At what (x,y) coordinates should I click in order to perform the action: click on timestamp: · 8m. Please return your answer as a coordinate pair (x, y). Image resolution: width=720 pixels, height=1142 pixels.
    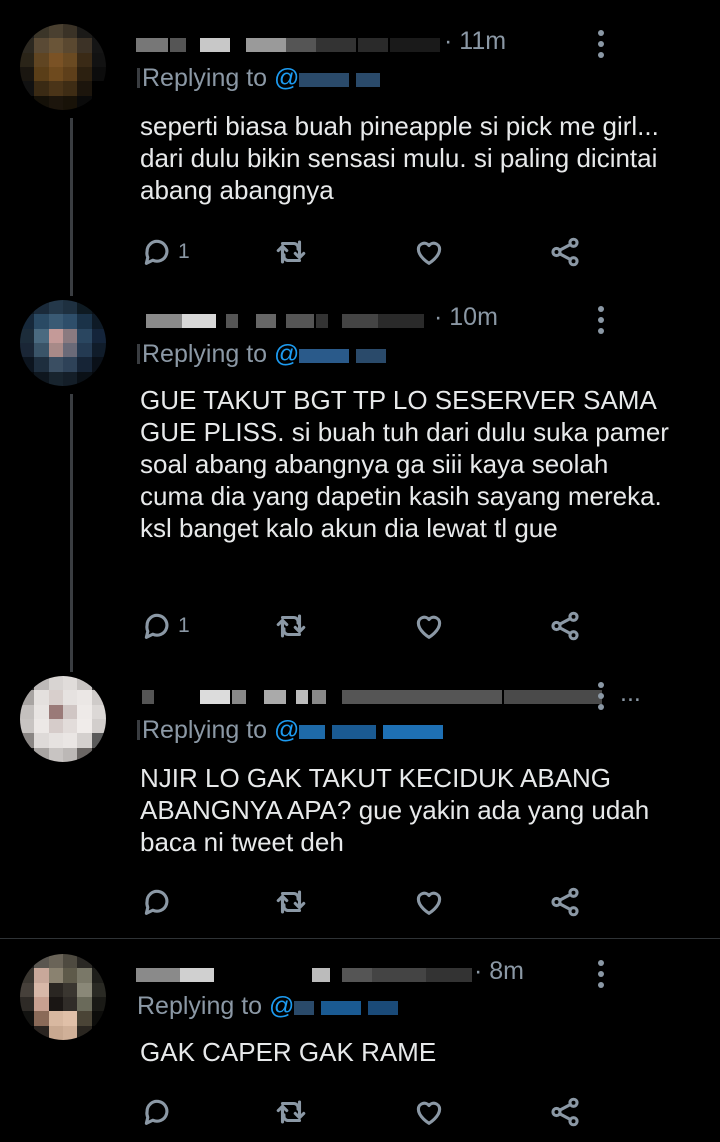
    Looking at the image, I should click on (499, 971).